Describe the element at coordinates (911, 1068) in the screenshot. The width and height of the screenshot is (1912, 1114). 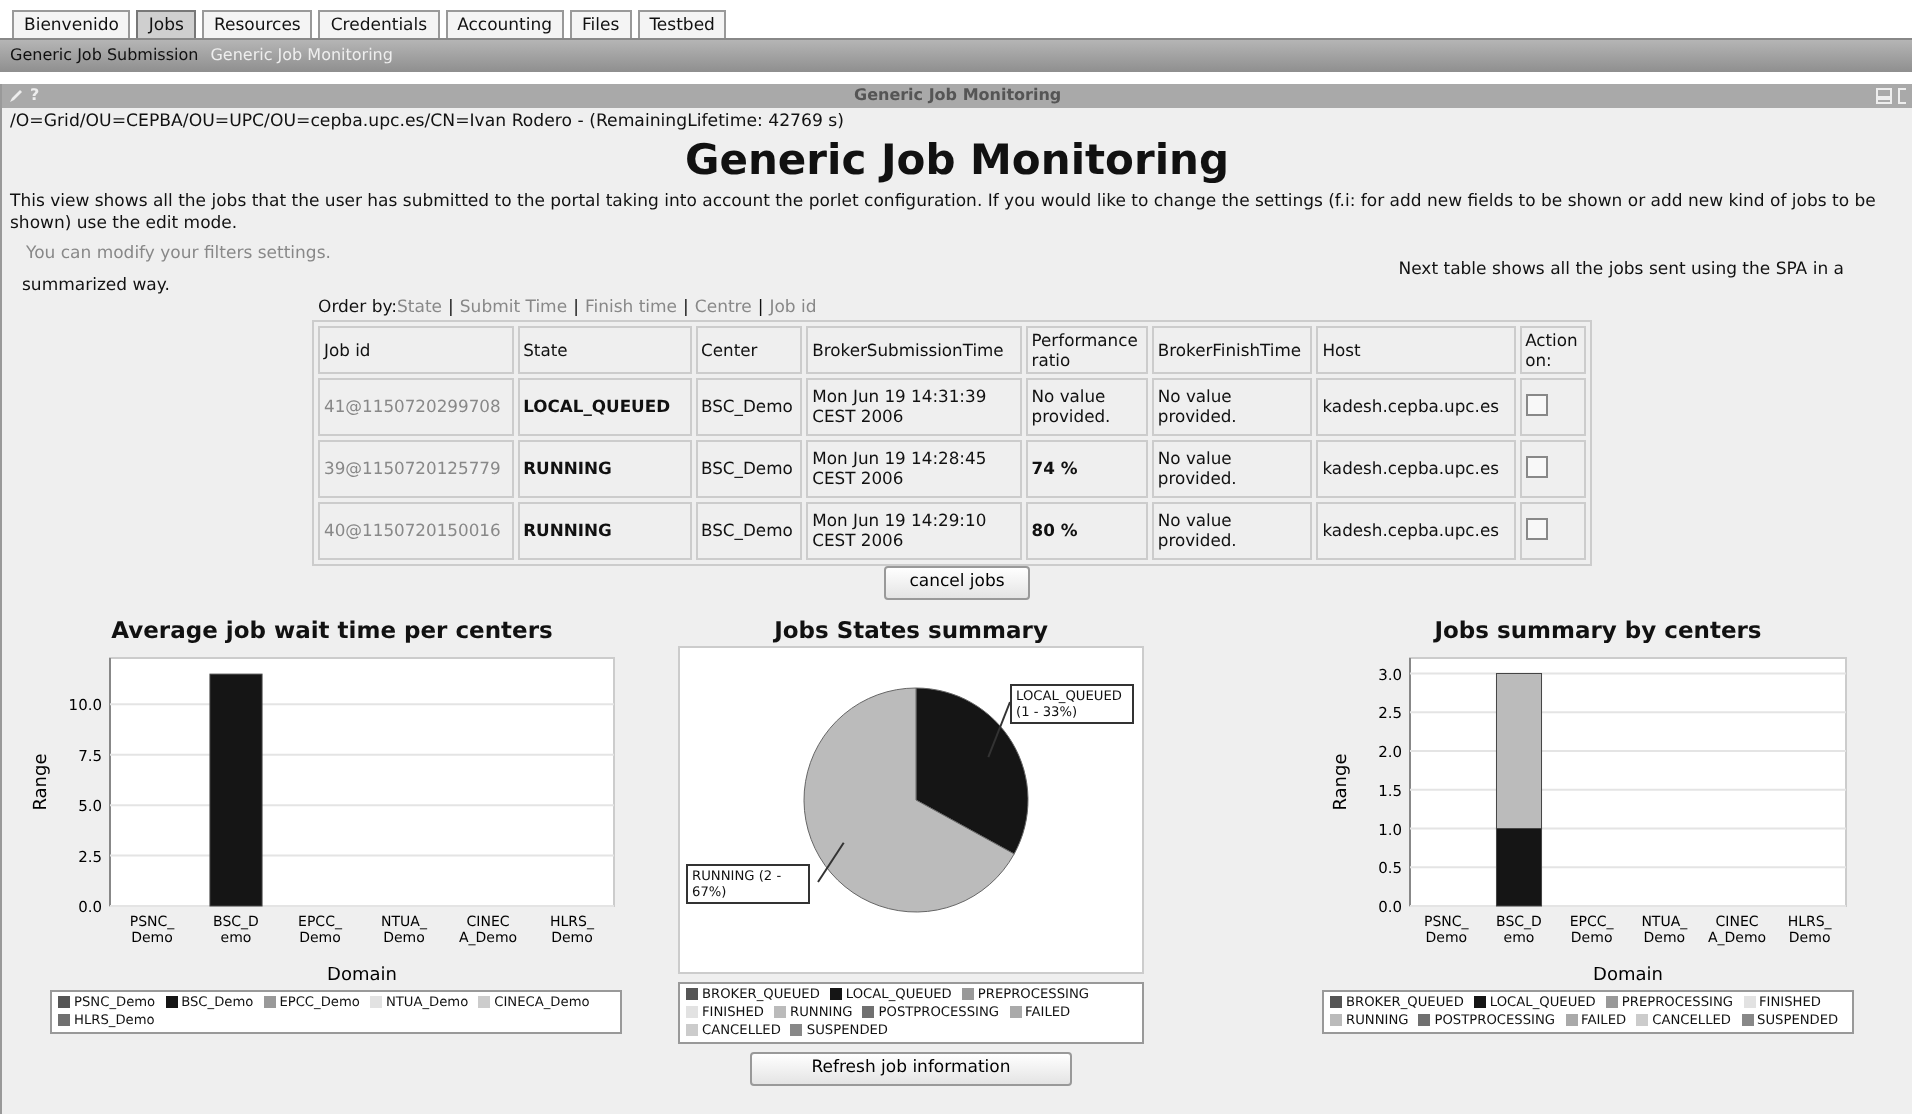
I see `refresh-button: Refresh job information` at that location.